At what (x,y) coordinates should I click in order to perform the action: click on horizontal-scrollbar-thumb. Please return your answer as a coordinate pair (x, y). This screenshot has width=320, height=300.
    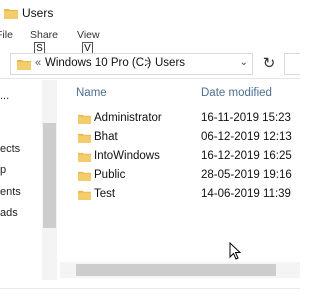
    Looking at the image, I should click on (176, 270).